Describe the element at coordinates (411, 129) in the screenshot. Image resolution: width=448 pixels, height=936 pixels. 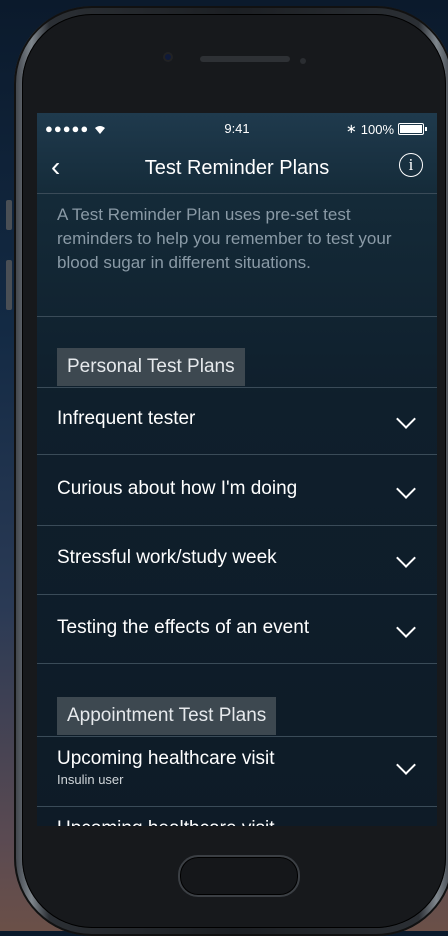
I see `battery-icon` at that location.